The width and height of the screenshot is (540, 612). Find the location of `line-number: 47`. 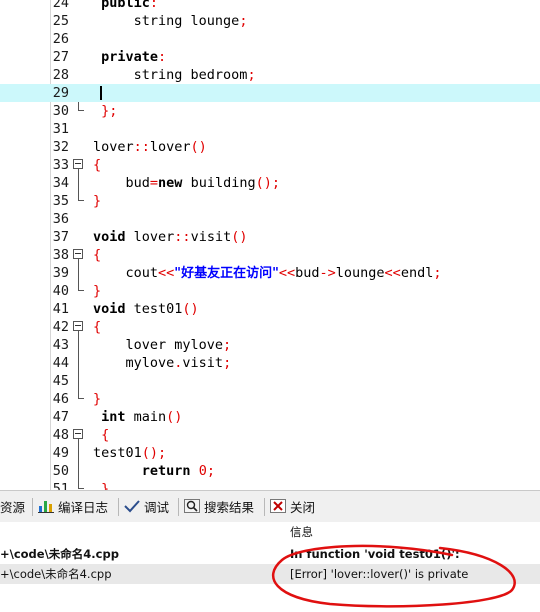

line-number: 47 is located at coordinates (60, 417).